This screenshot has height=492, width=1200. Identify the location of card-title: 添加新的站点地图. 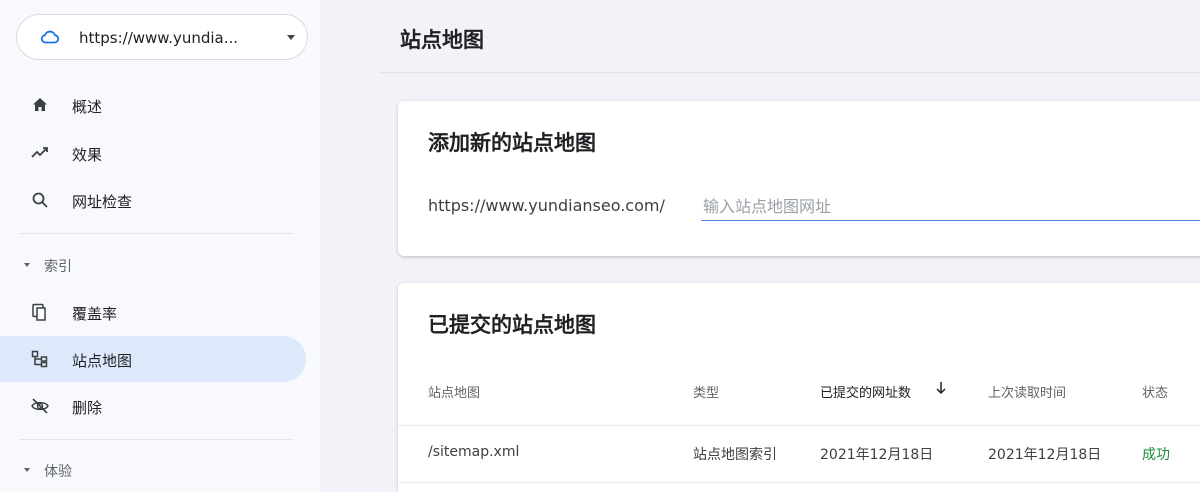
(512, 143).